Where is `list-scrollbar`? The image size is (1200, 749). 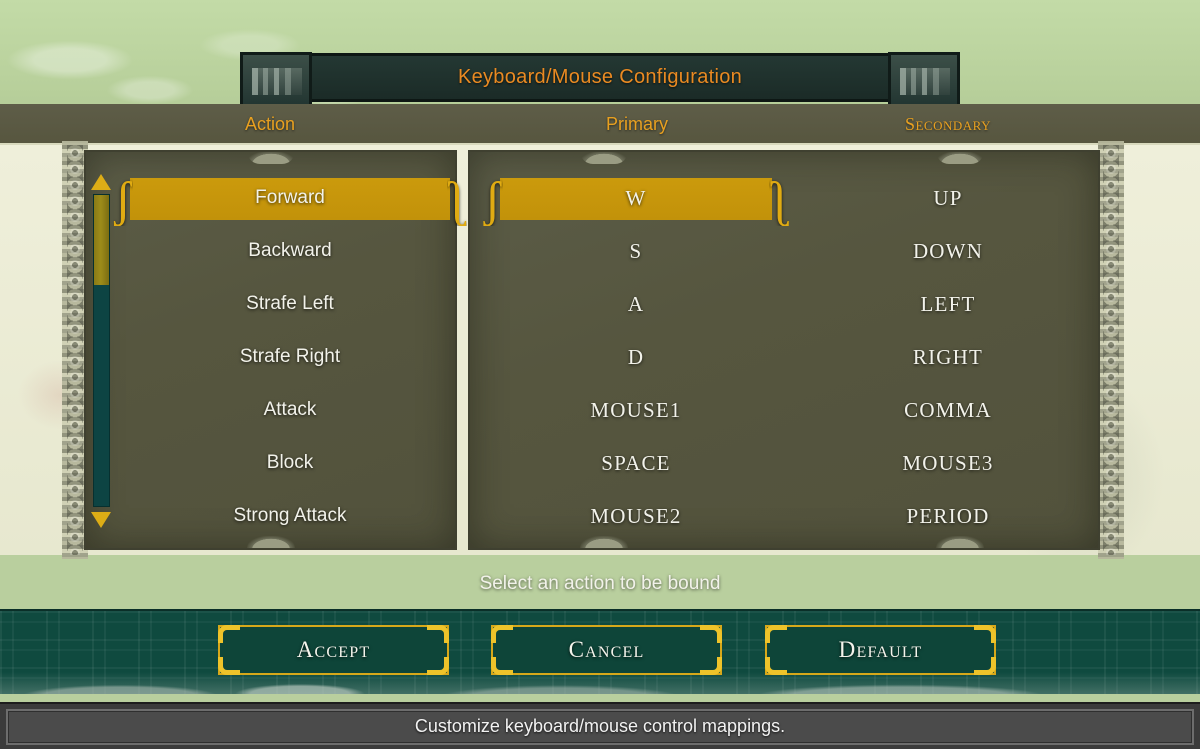 list-scrollbar is located at coordinates (101, 350).